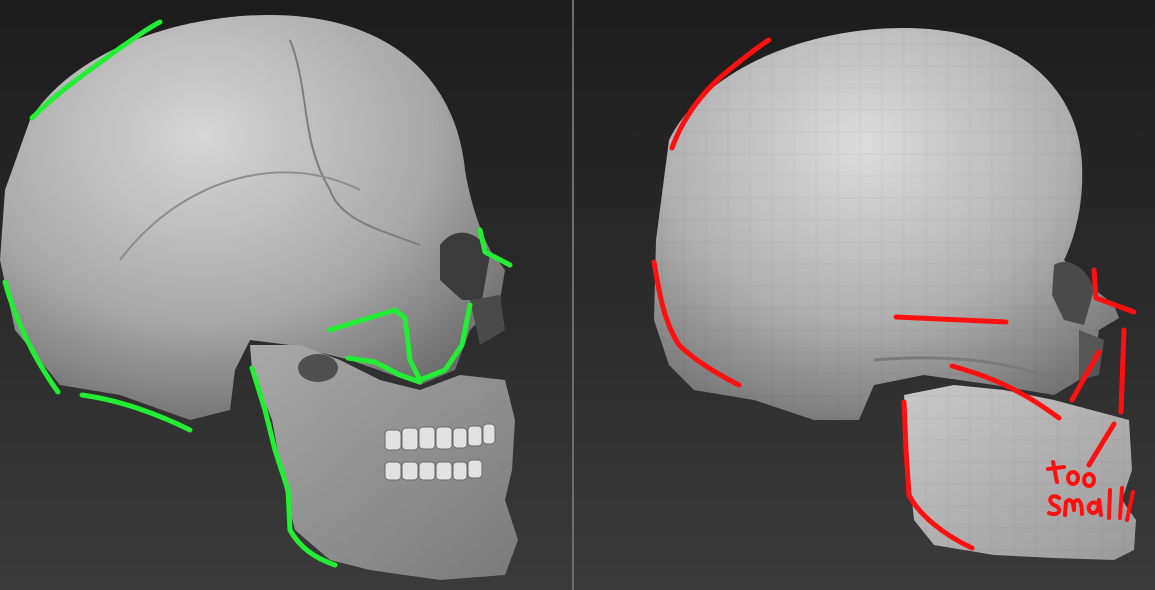  What do you see at coordinates (1122, 371) in the screenshot?
I see `red-stroke-maxilla` at bounding box center [1122, 371].